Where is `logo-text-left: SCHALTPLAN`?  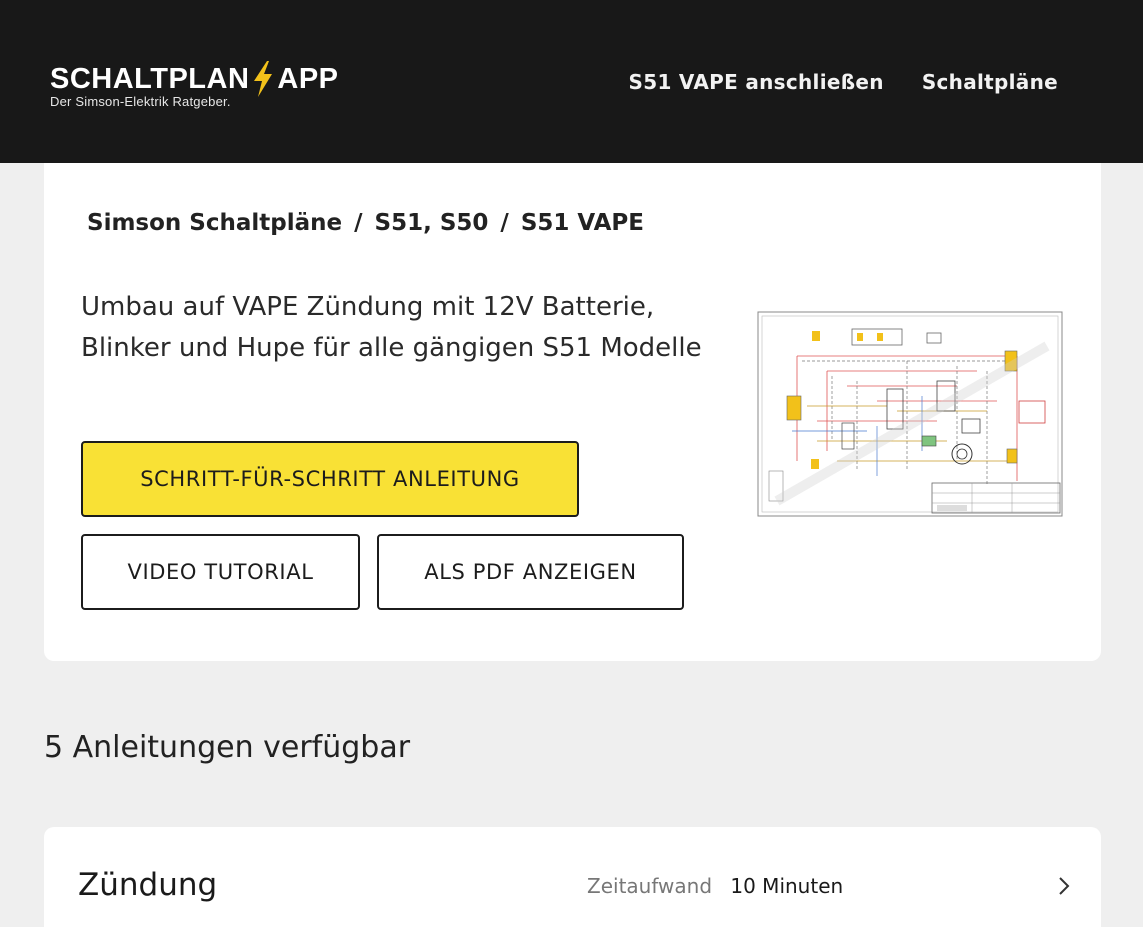
logo-text-left: SCHALTPLAN is located at coordinates (150, 79).